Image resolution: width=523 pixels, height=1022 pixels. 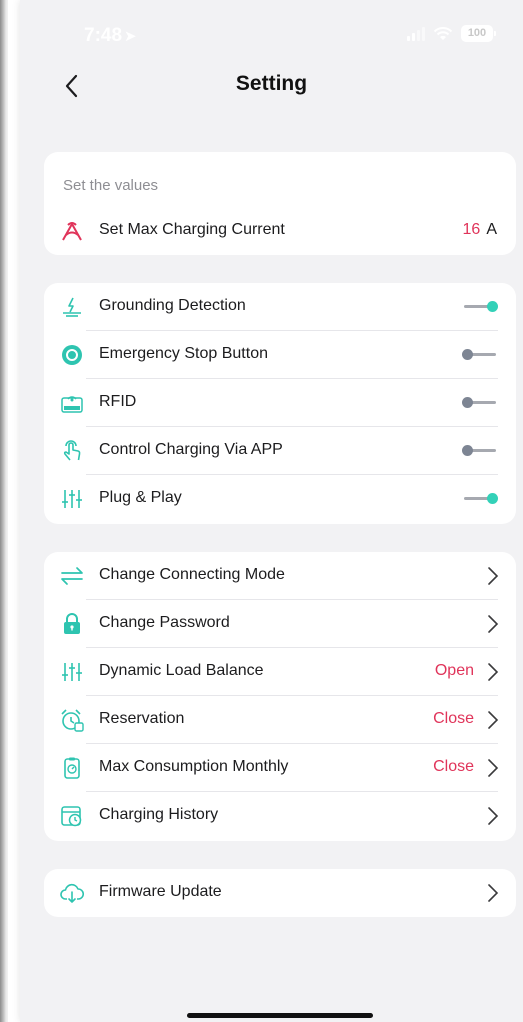 I want to click on wifi-icon, so click(x=443, y=33).